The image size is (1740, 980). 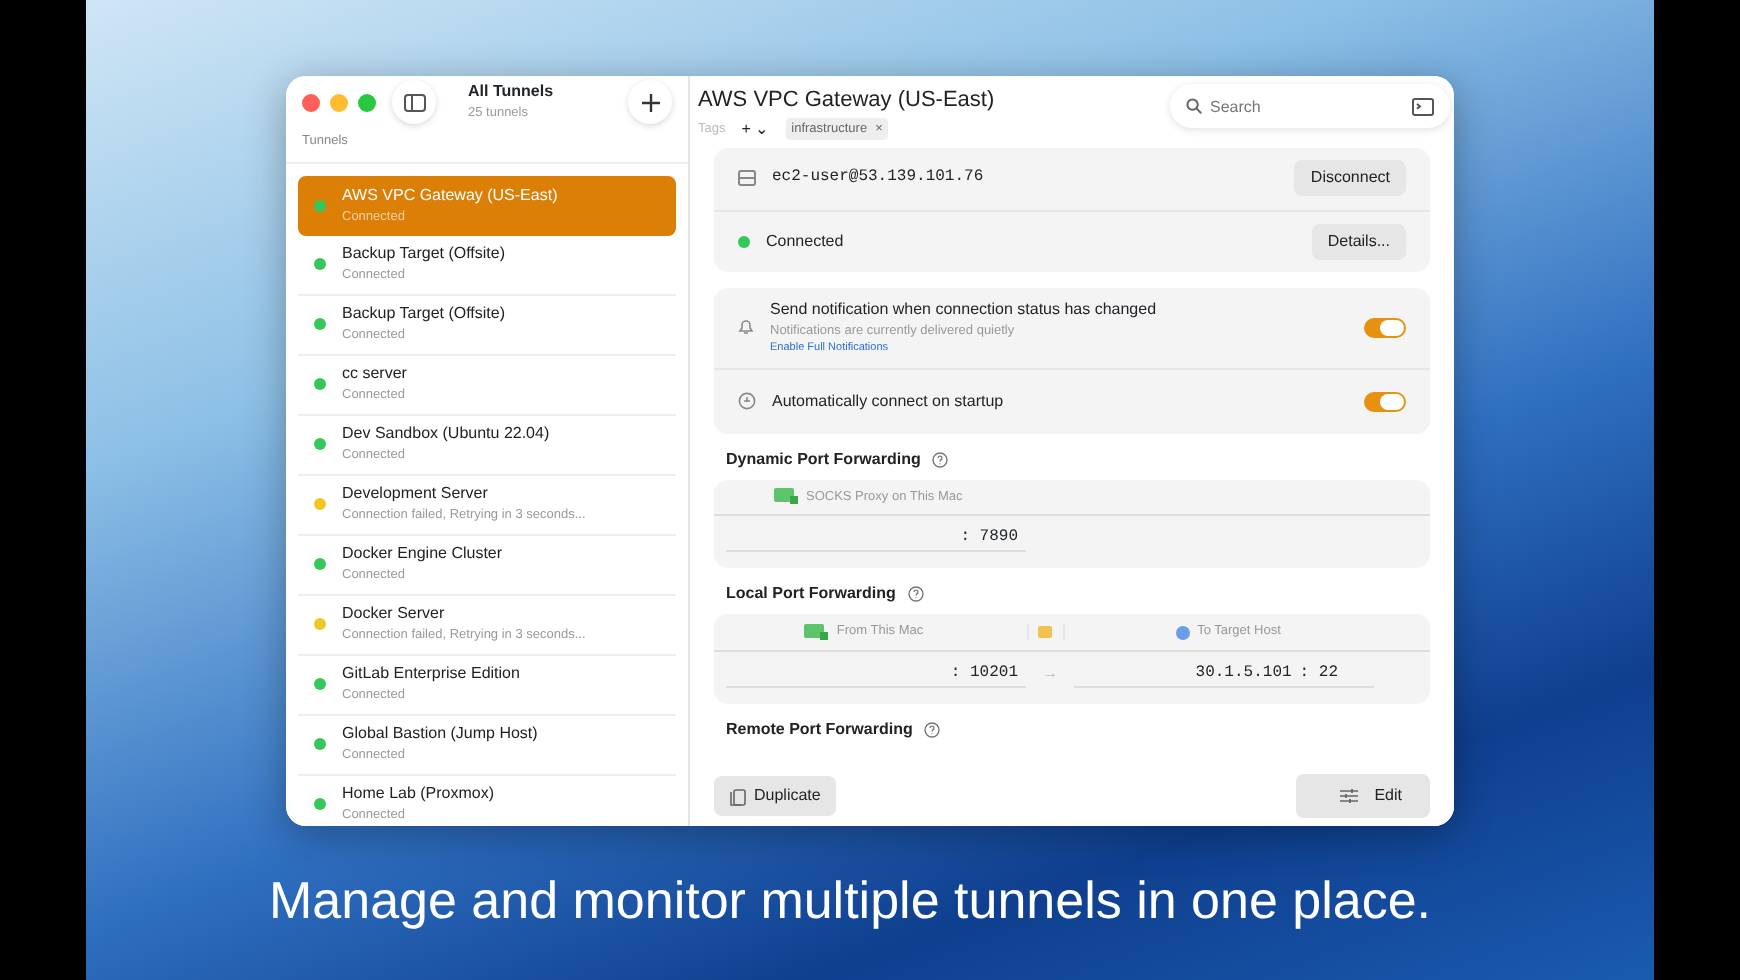 I want to click on sliders-icon, so click(x=1349, y=796).